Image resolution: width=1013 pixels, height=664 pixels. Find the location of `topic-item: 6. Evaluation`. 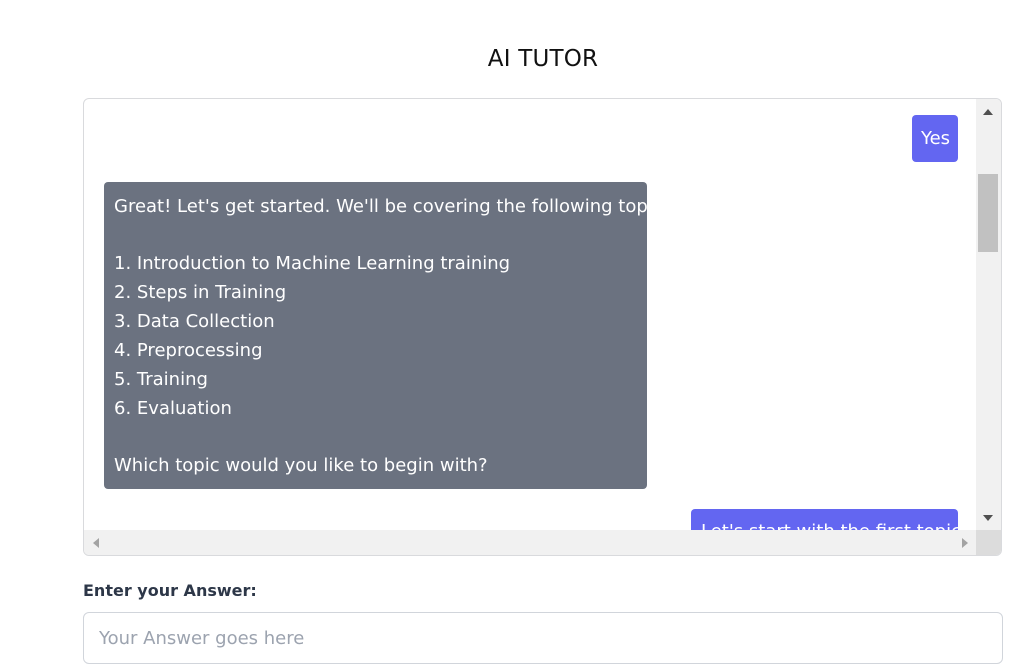

topic-item: 6. Evaluation is located at coordinates (173, 408).